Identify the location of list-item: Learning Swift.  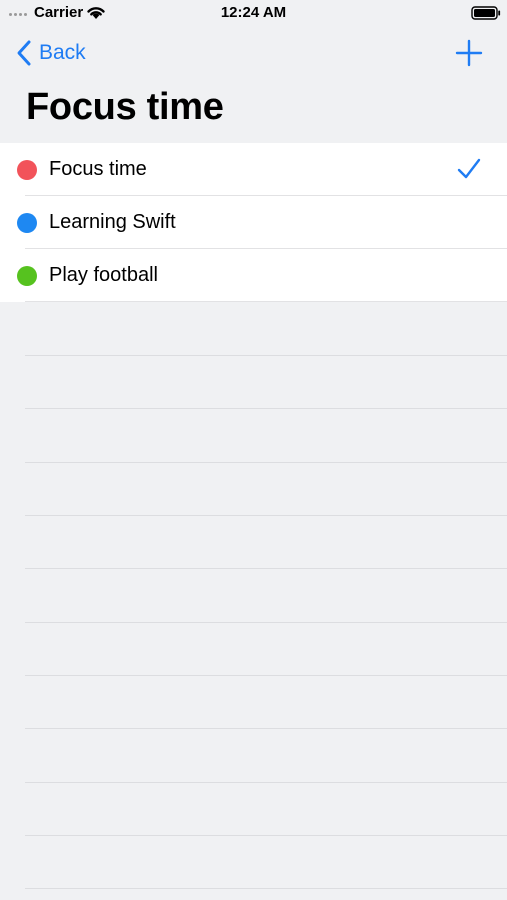
(253, 222).